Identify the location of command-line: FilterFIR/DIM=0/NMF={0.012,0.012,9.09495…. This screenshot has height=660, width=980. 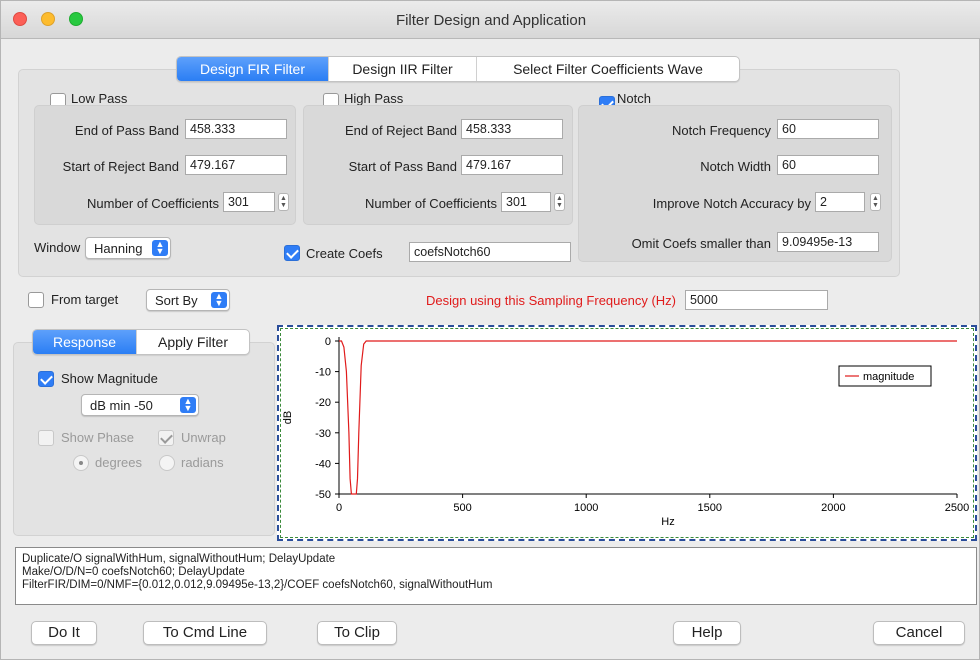
(257, 585).